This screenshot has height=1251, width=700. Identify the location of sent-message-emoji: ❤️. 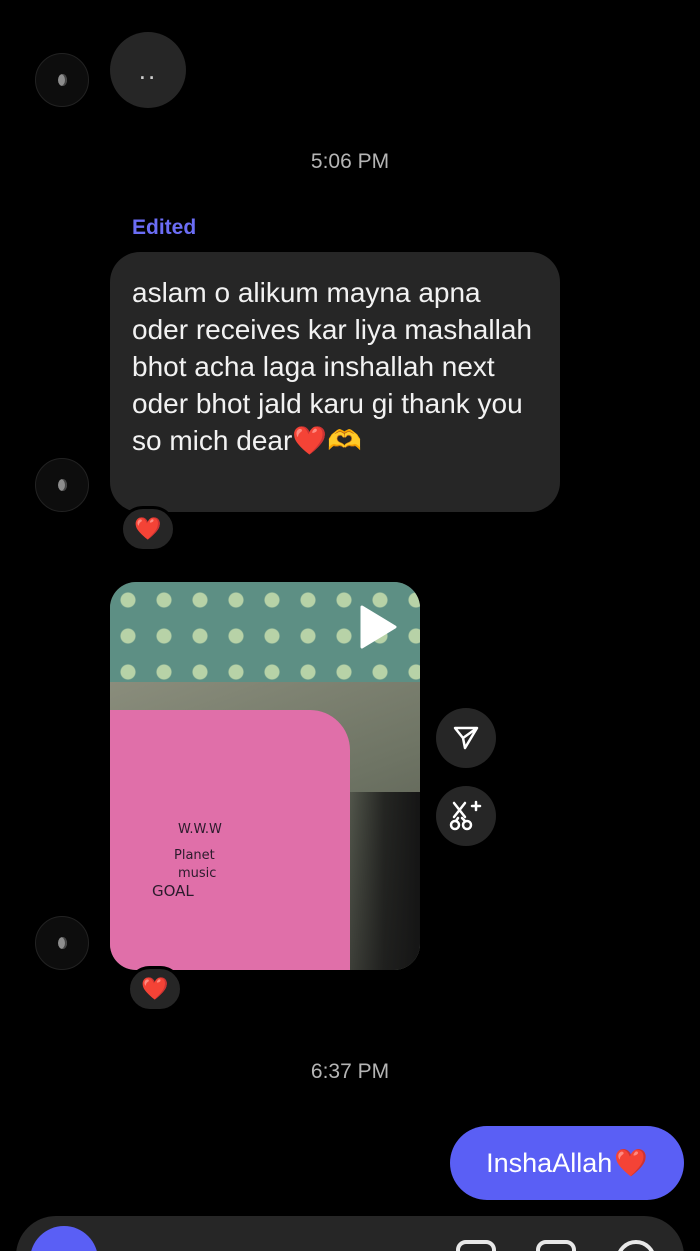
(631, 1163).